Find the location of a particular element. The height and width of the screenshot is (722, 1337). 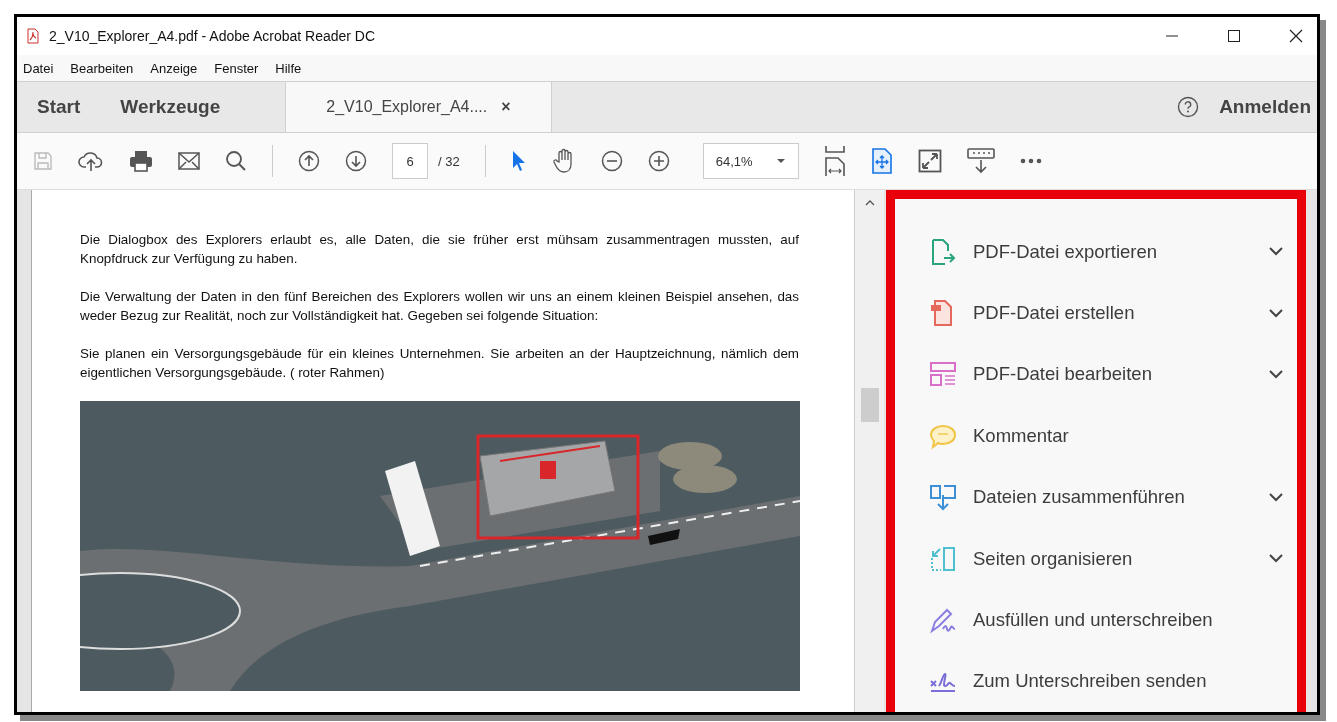

fit-width-icon is located at coordinates (834, 161).